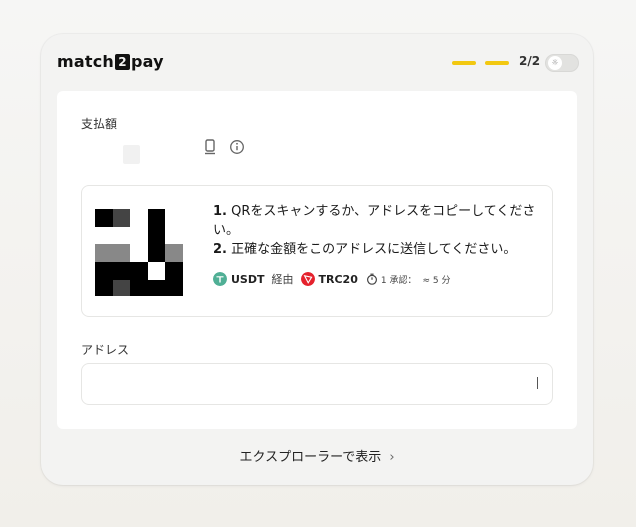 This screenshot has height=527, width=636. What do you see at coordinates (105, 350) in the screenshot?
I see `address-label: アドレス` at bounding box center [105, 350].